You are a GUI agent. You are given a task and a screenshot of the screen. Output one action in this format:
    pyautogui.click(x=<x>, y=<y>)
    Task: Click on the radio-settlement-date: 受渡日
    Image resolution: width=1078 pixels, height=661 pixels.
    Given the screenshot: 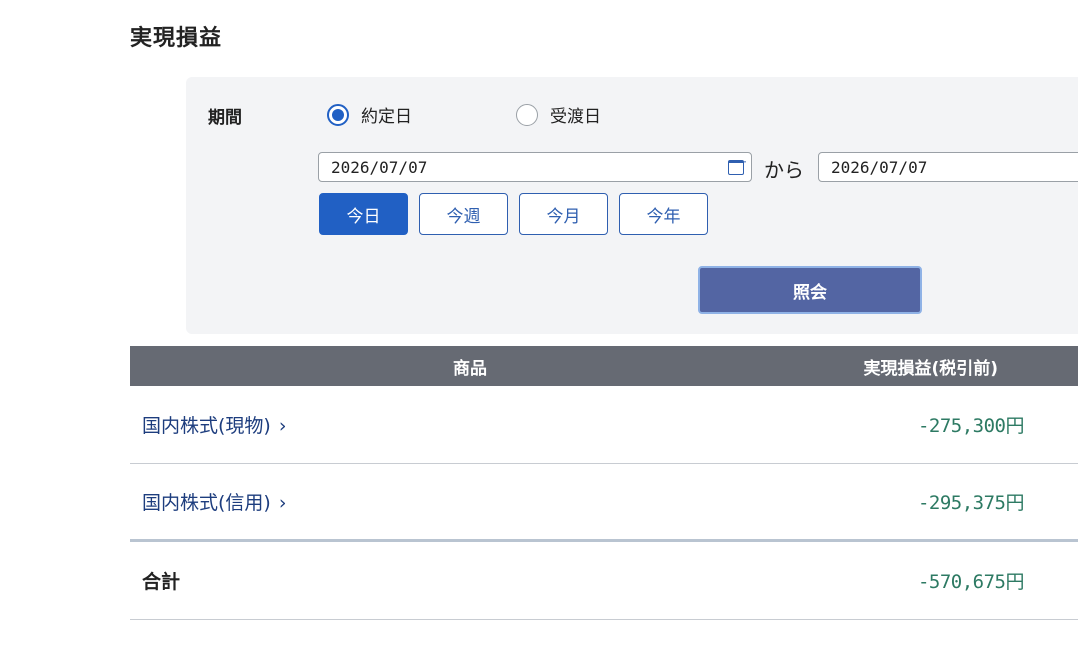 What is the action you would take?
    pyautogui.click(x=558, y=114)
    